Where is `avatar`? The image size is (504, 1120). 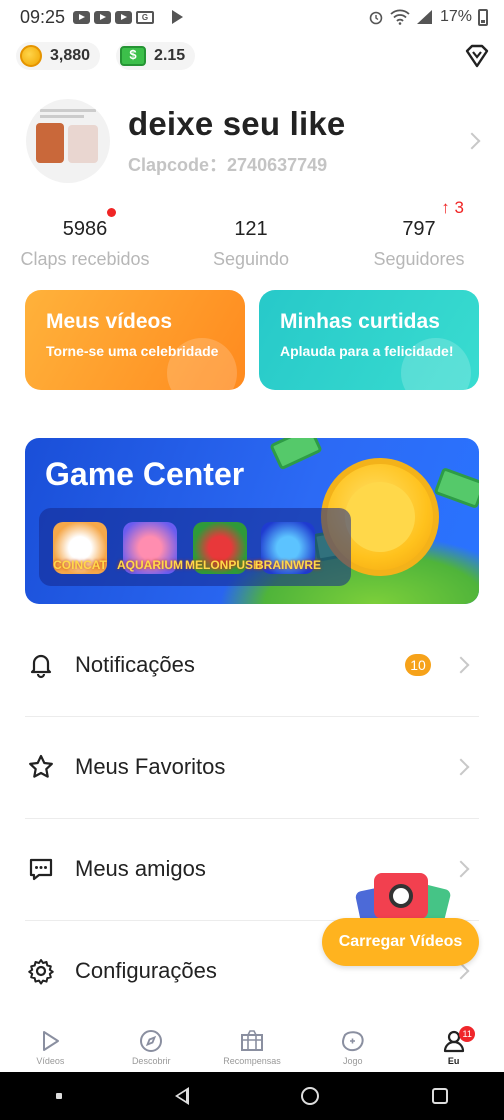 avatar is located at coordinates (68, 141).